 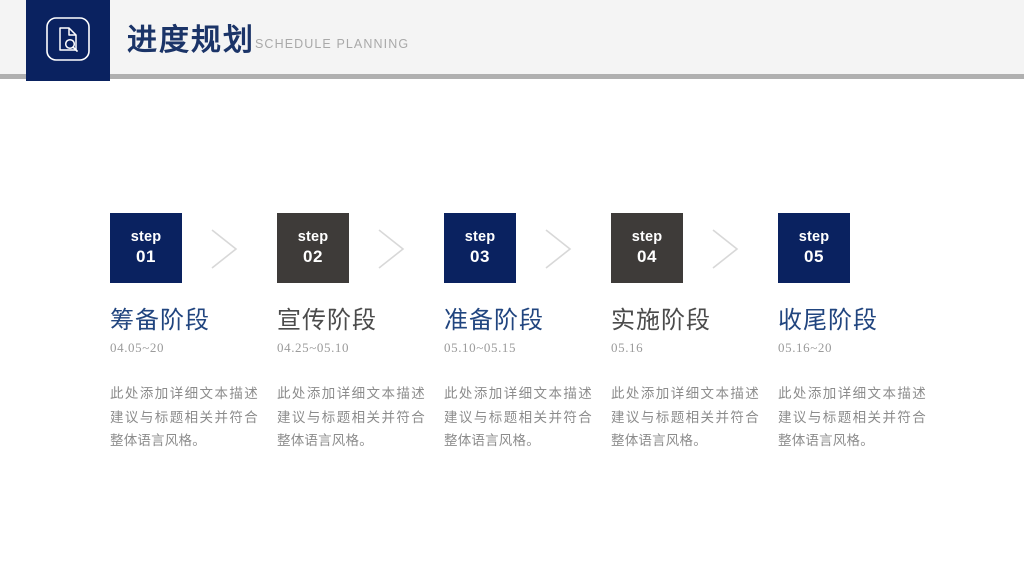 I want to click on step-box-5: step 05, so click(x=814, y=248).